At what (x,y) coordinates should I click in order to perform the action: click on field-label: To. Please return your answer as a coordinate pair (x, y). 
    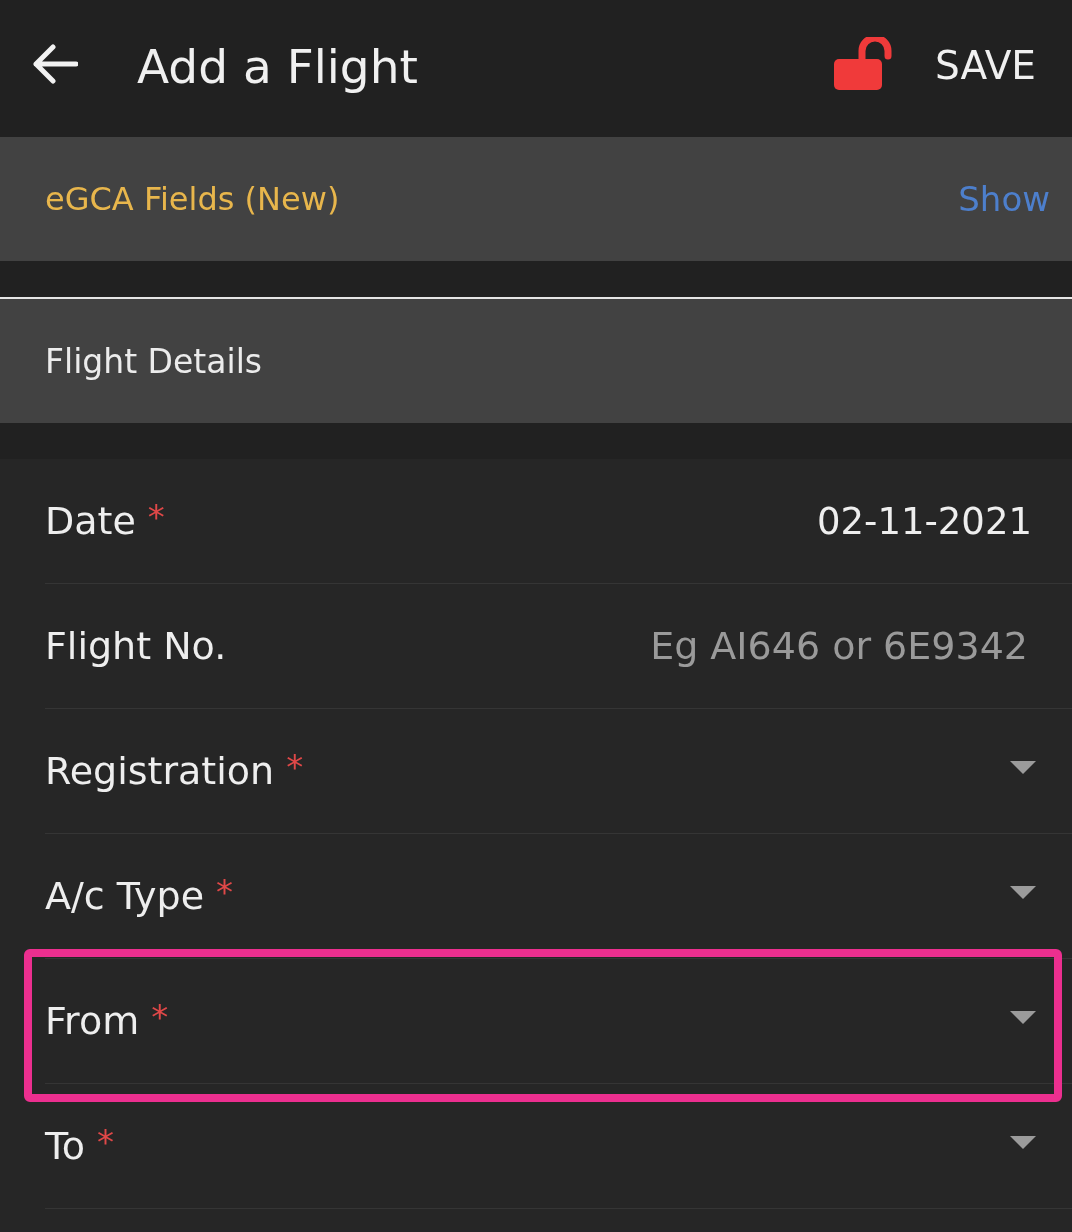
    Looking at the image, I should click on (65, 1146).